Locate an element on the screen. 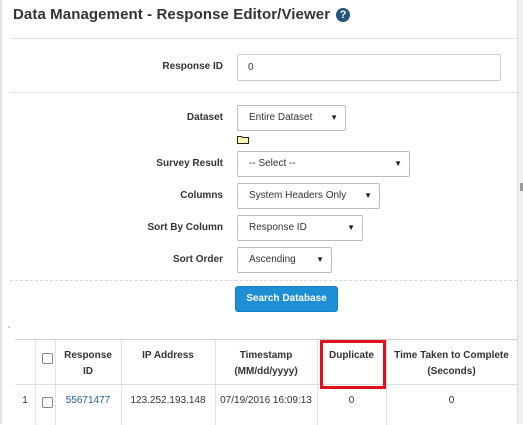  duplicate-column-highlight is located at coordinates (353, 364).